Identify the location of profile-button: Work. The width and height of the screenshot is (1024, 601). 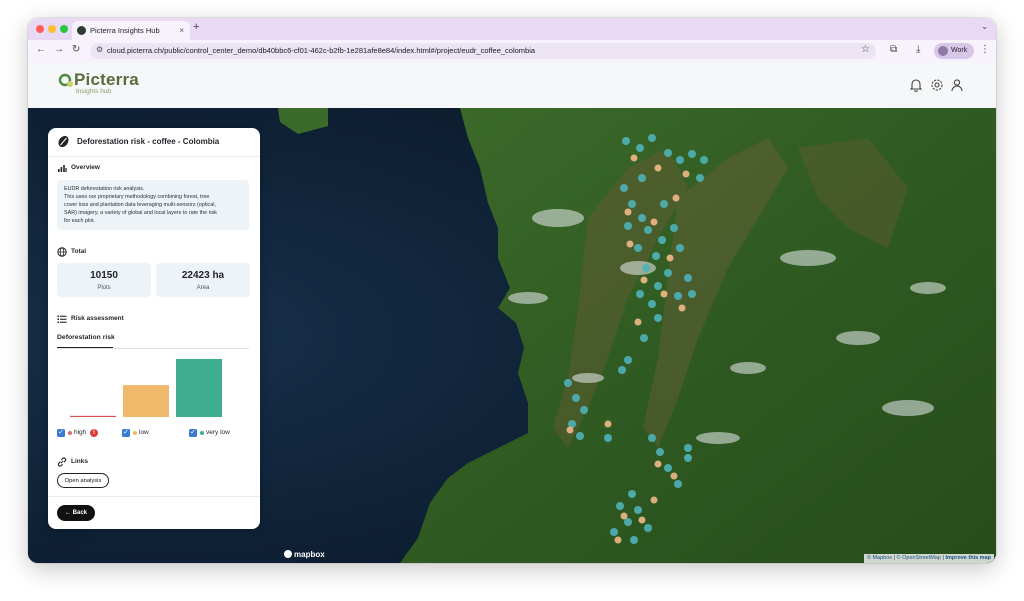
(954, 51).